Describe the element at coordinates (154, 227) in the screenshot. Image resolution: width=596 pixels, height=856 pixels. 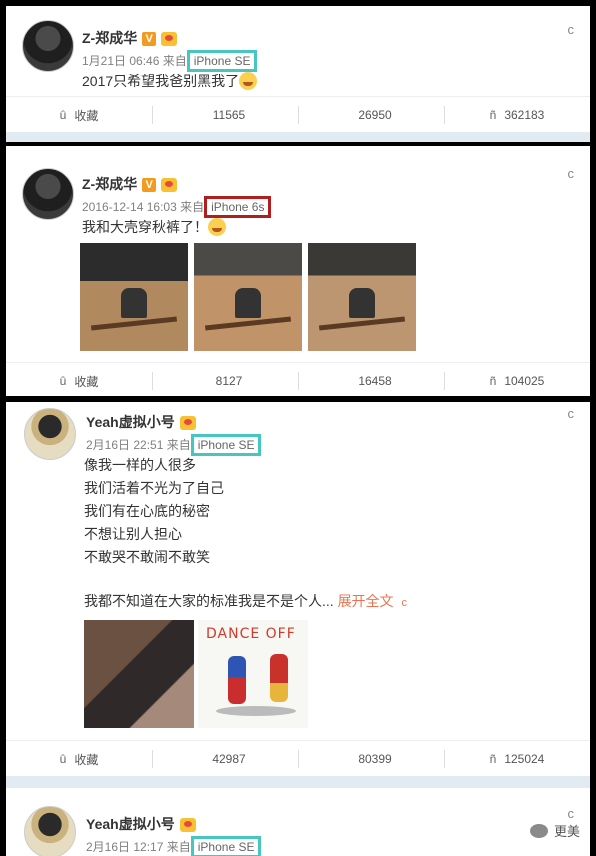
I see `post-text: 我和大壳穿秋裤了！` at that location.